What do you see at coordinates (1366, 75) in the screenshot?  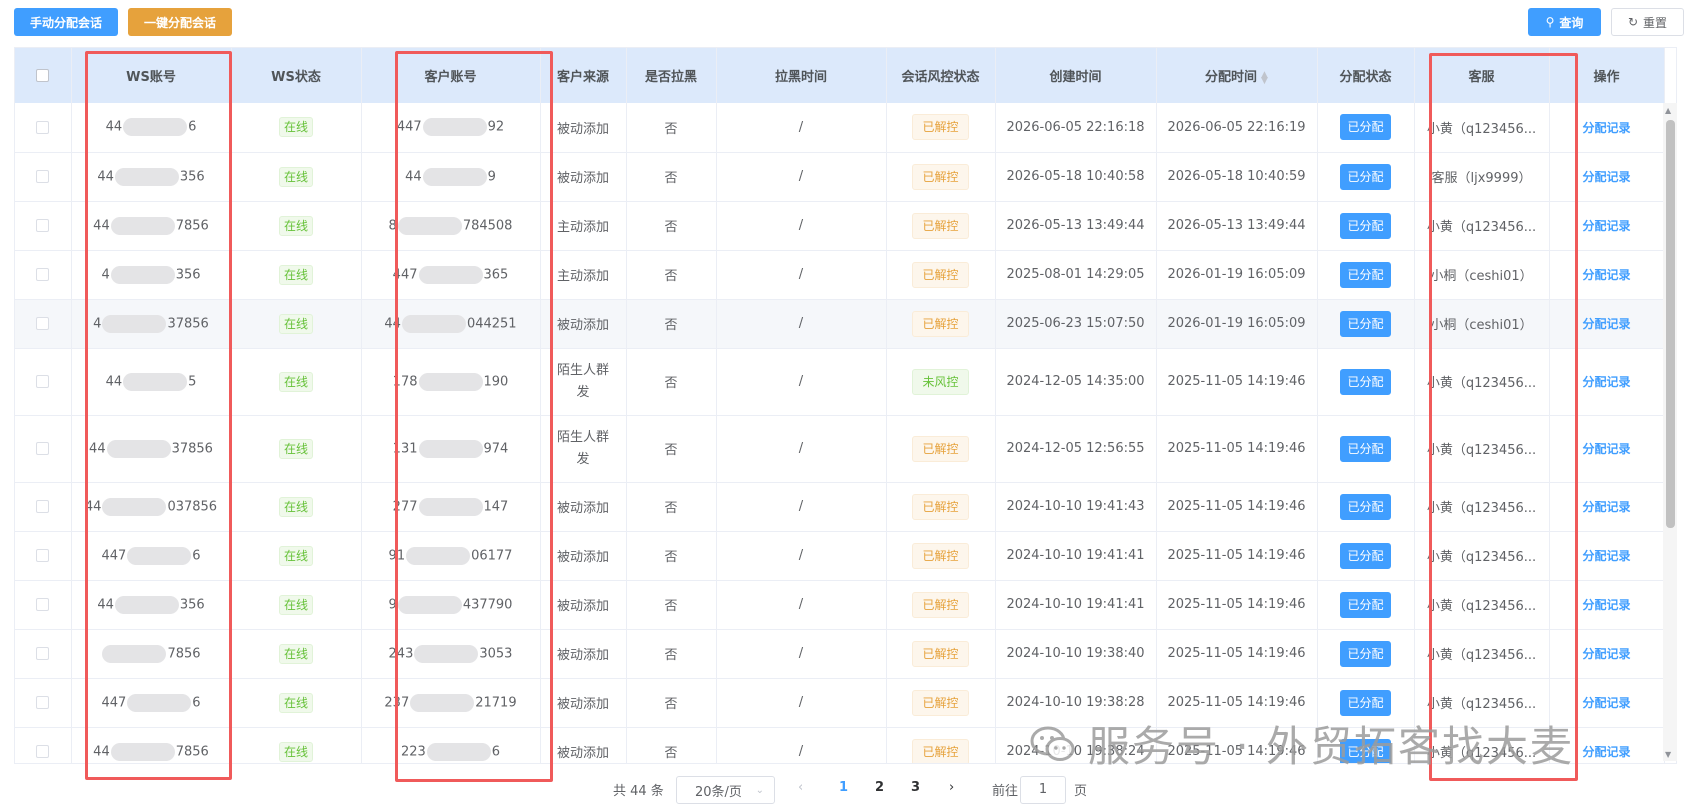 I see `header-assign-status: 分配状态` at bounding box center [1366, 75].